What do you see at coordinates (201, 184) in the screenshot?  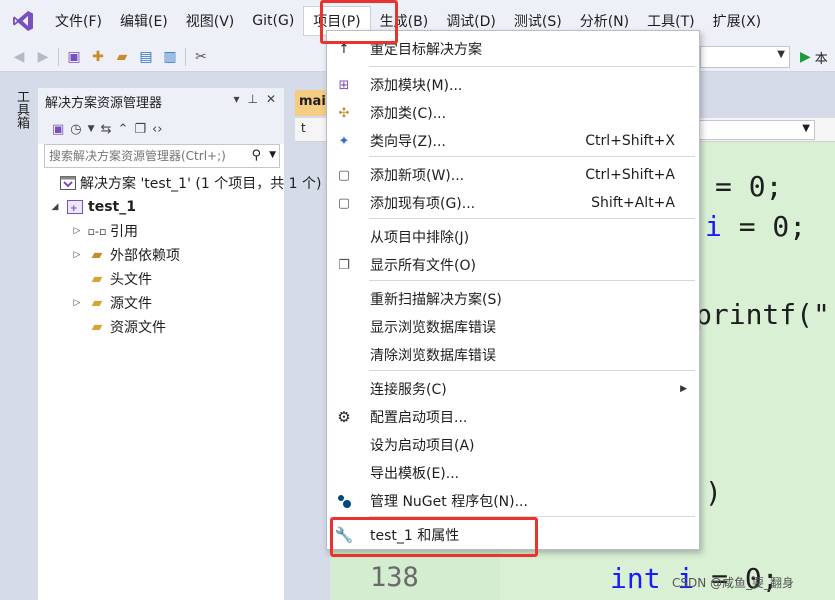 I see `tree-label: 解决方案 'test_1' (1 个项目，共 1 个)` at bounding box center [201, 184].